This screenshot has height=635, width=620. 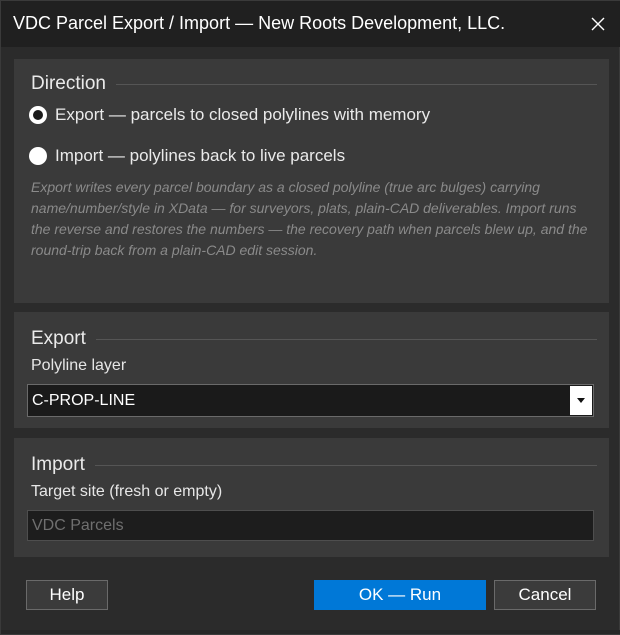 I want to click on export-header: Export, so click(x=314, y=339).